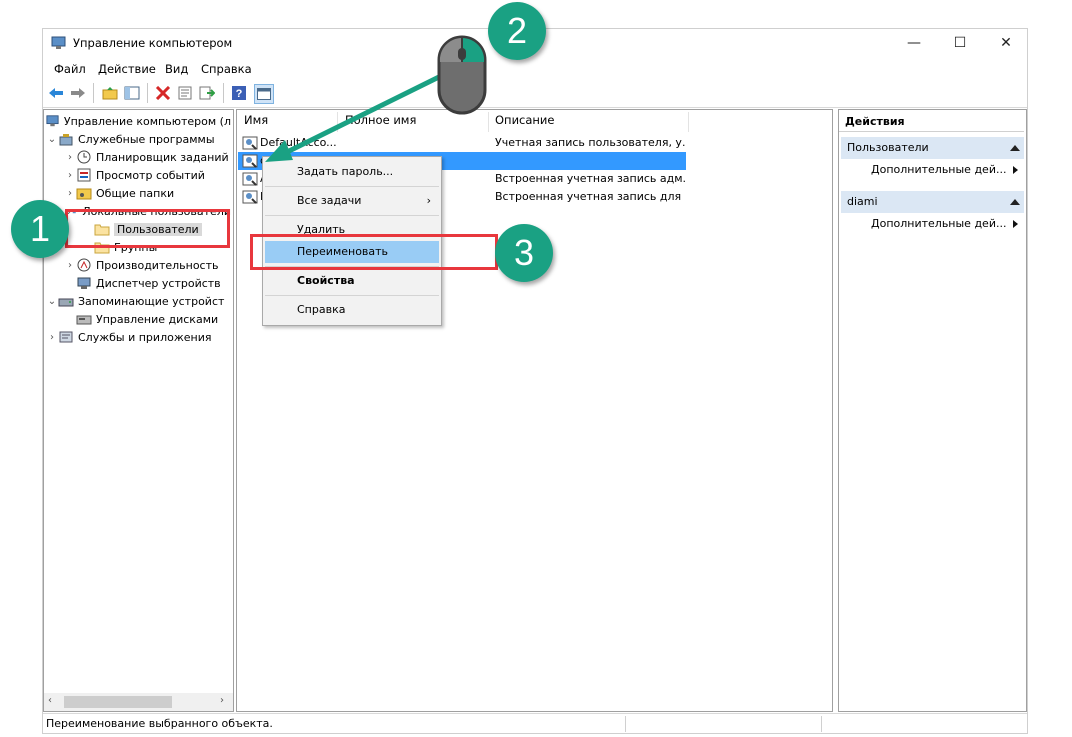  I want to click on tree-item: › Общие папки, so click(138, 193).